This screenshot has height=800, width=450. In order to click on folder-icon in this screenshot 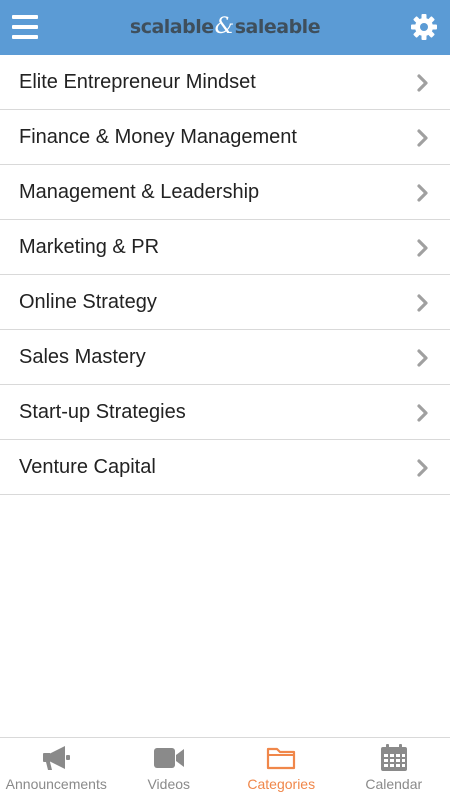, I will do `click(281, 758)`.